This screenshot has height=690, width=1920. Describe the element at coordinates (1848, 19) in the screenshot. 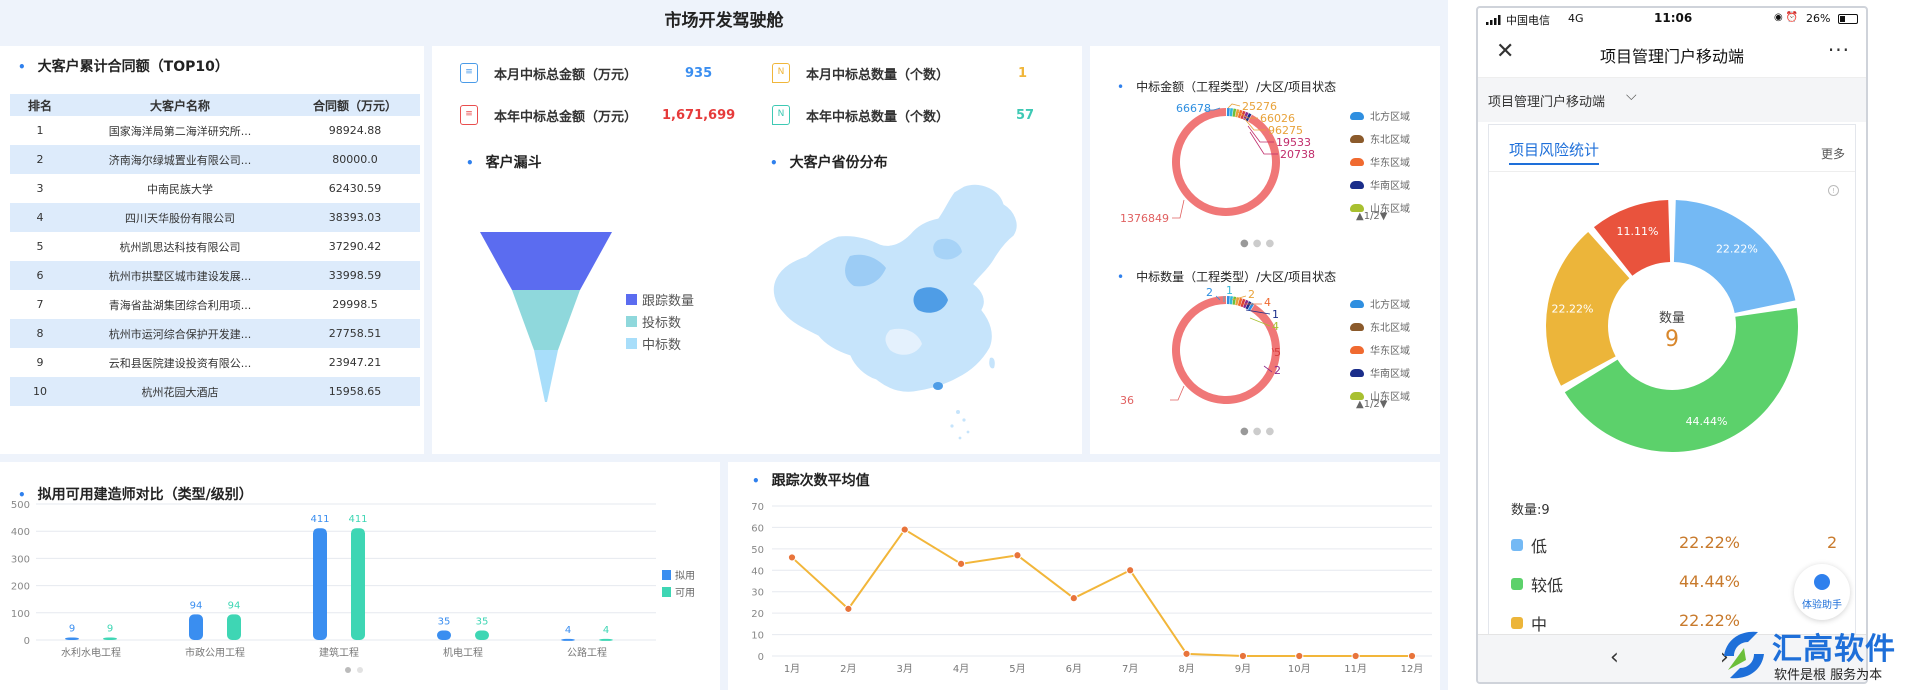

I see `battery-icon` at that location.